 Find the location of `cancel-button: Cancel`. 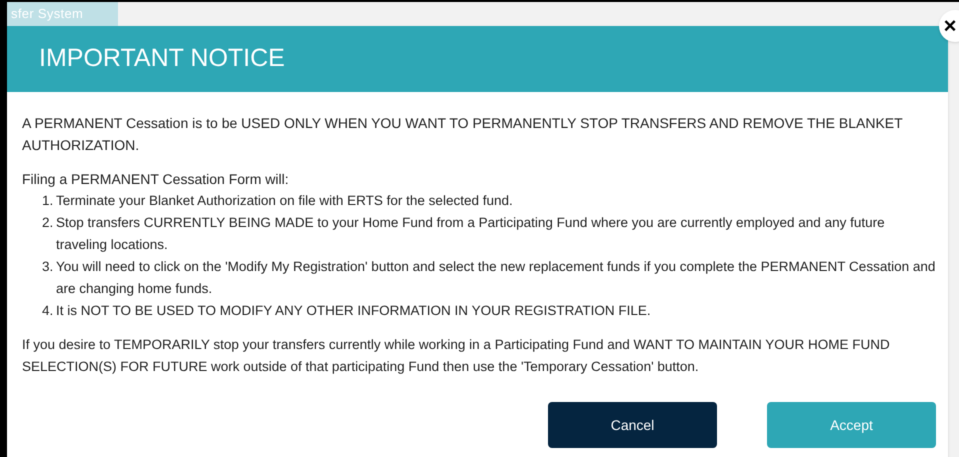

cancel-button: Cancel is located at coordinates (632, 425).